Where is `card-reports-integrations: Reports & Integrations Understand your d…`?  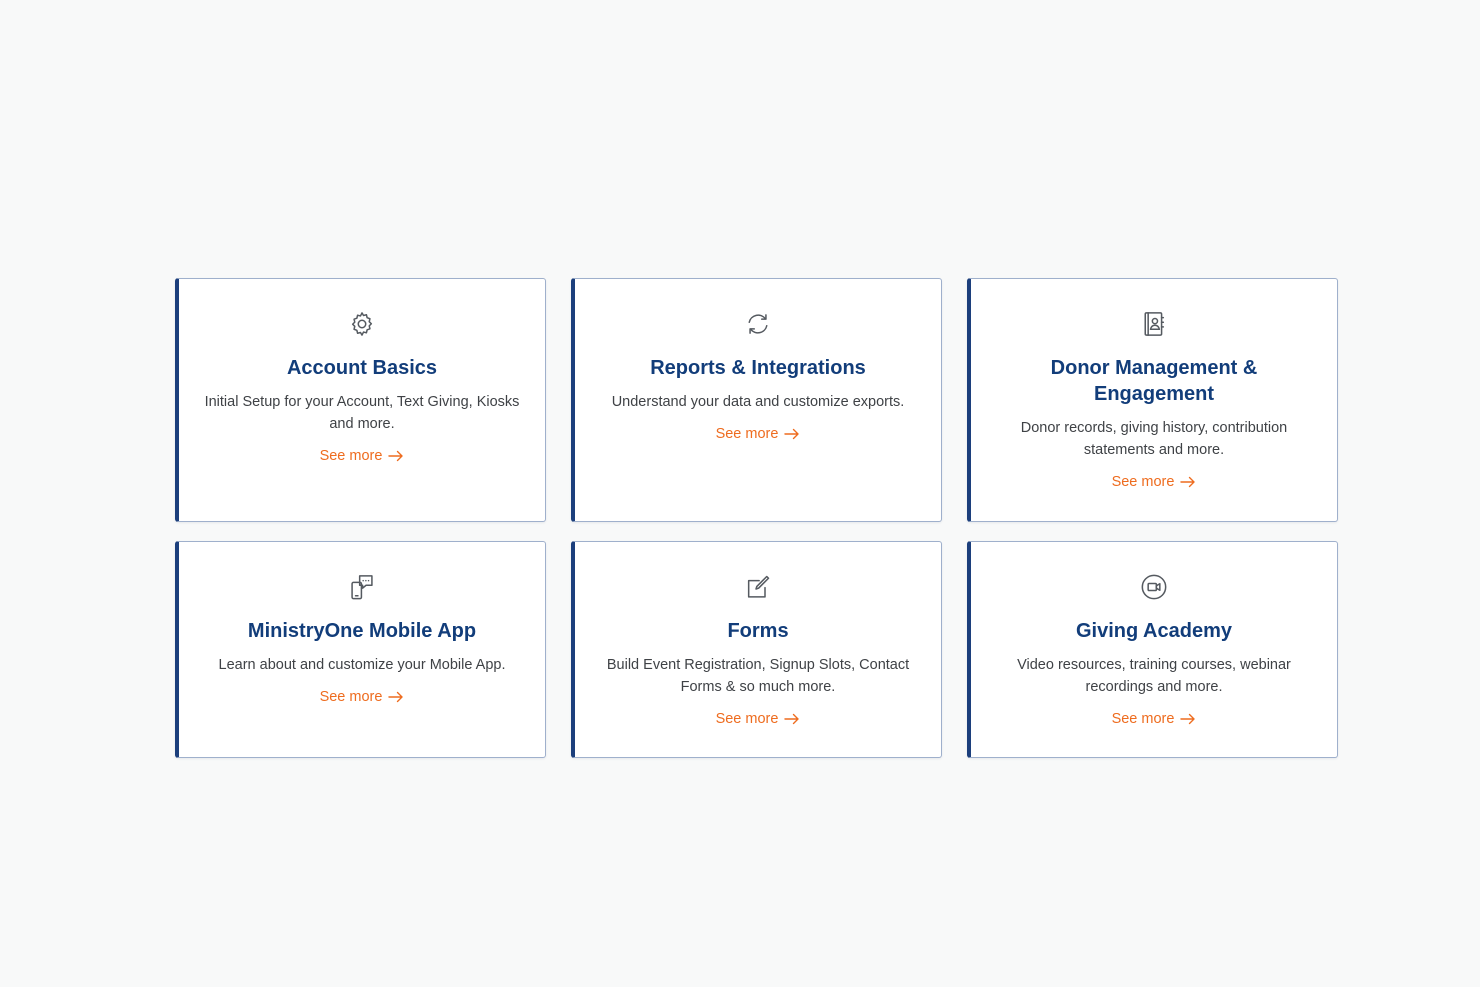 card-reports-integrations: Reports & Integrations Understand your d… is located at coordinates (756, 400).